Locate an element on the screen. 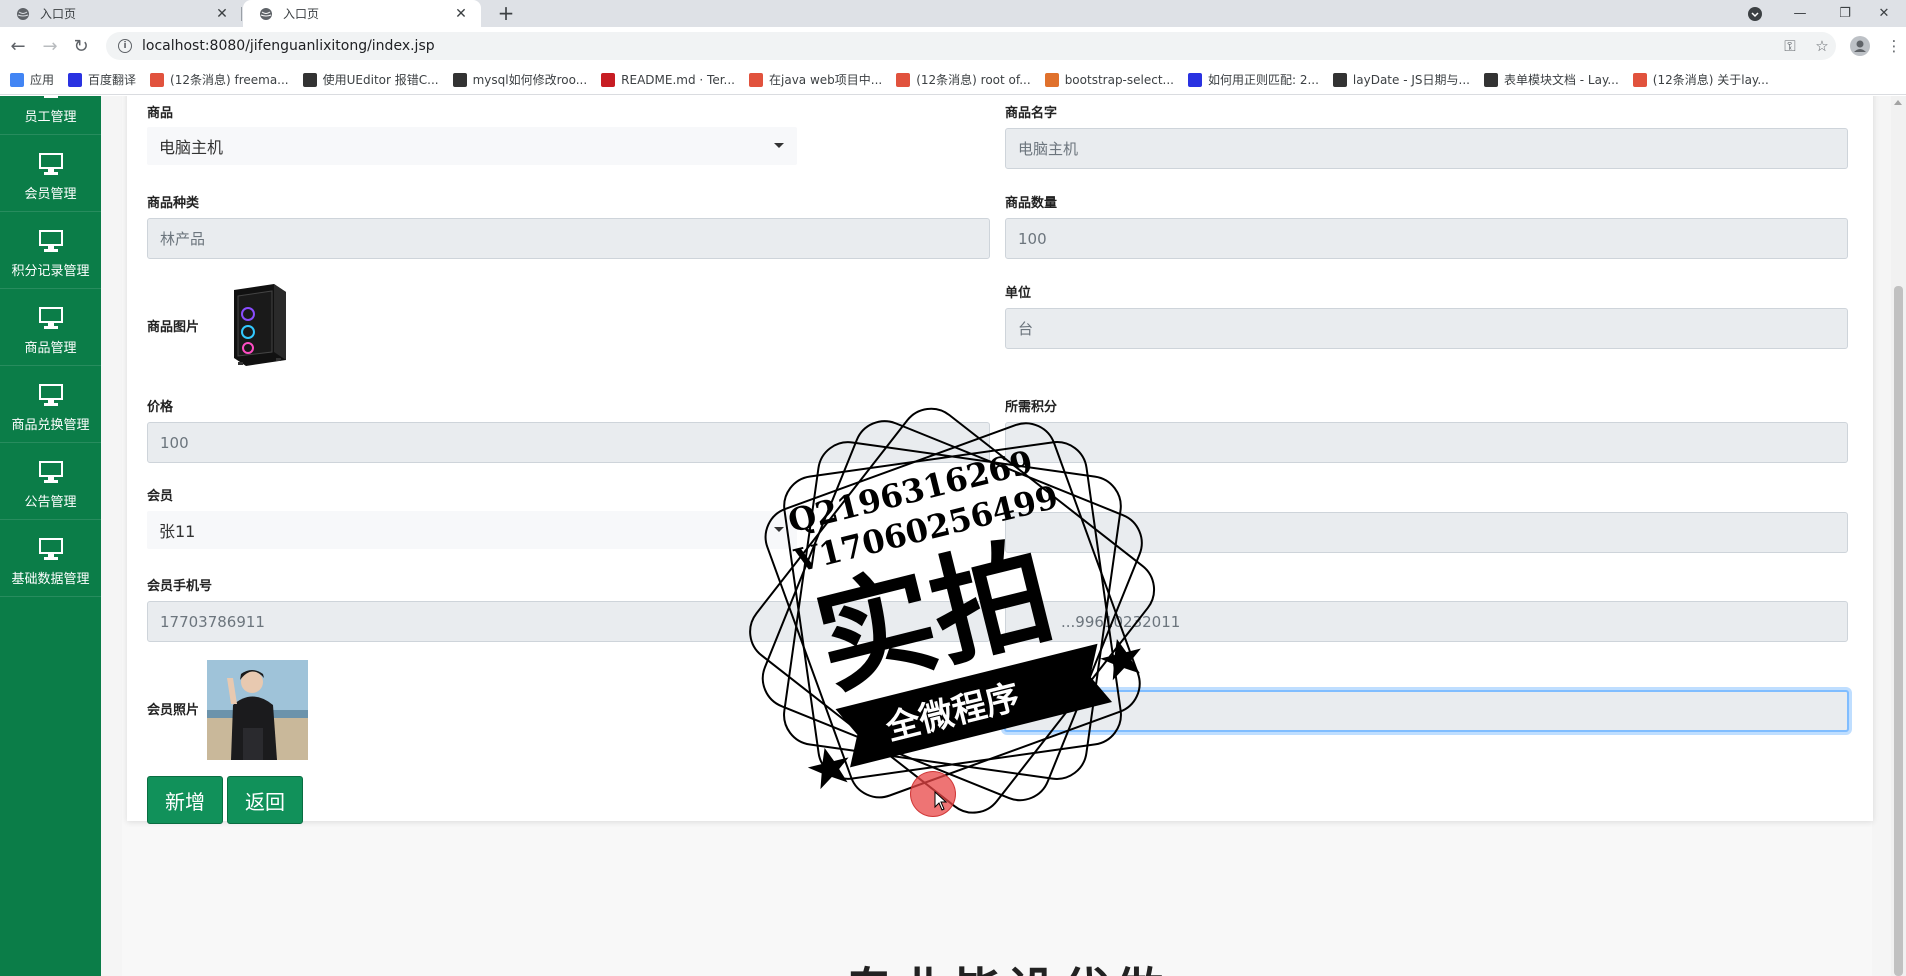 The image size is (1906, 976). sidebar-item-notices: 公告管理 is located at coordinates (50, 481).